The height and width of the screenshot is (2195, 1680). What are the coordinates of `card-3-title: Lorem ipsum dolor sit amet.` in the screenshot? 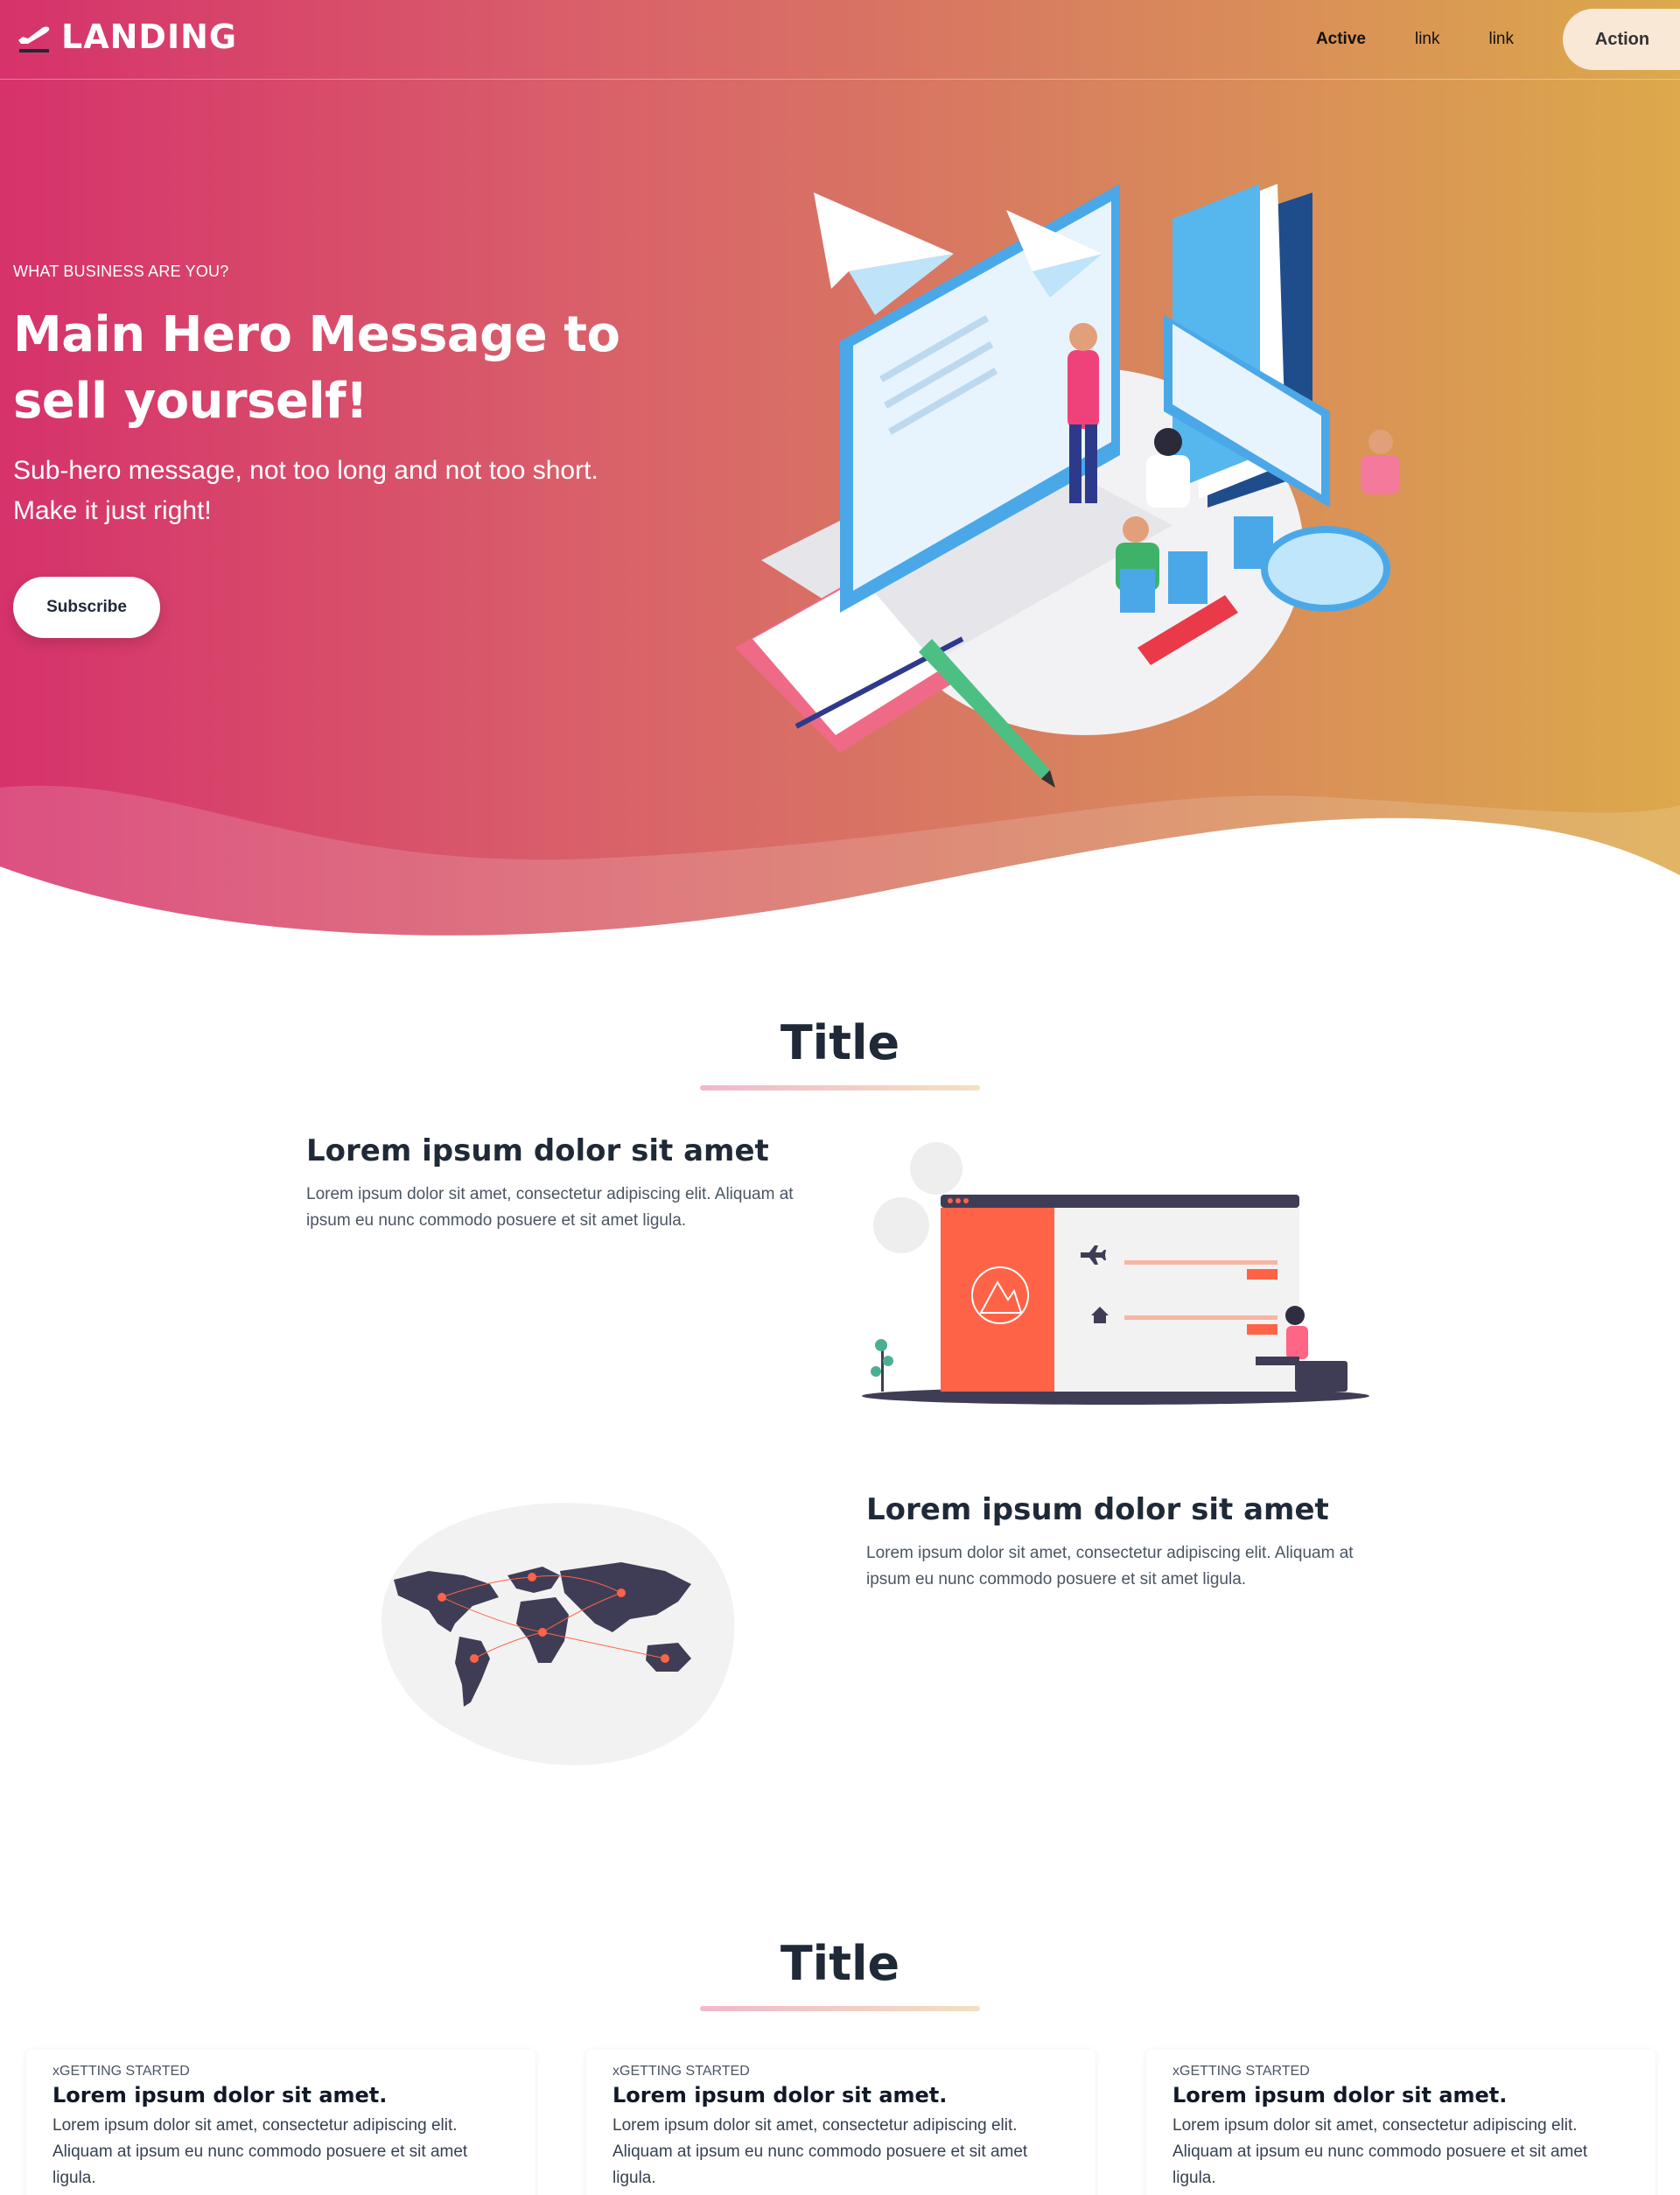 It's located at (1340, 2095).